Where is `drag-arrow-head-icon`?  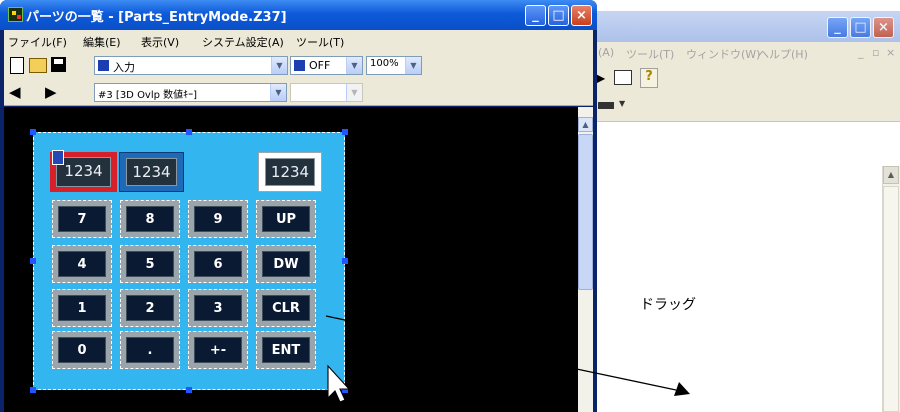
drag-arrow-head-icon is located at coordinates (682, 389).